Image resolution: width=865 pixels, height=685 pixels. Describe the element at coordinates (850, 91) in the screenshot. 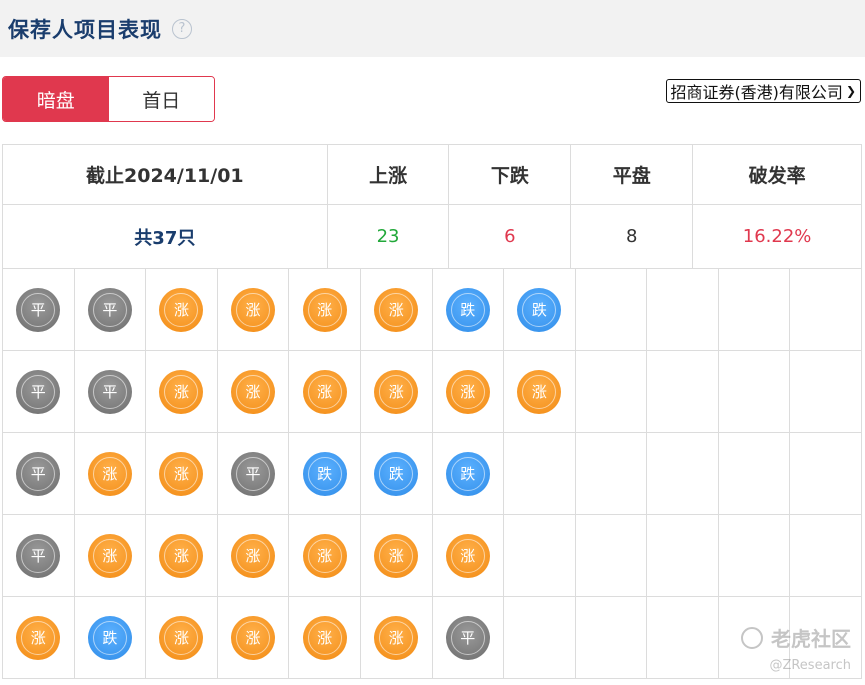

I see `chevron-down-icon: ❯` at that location.